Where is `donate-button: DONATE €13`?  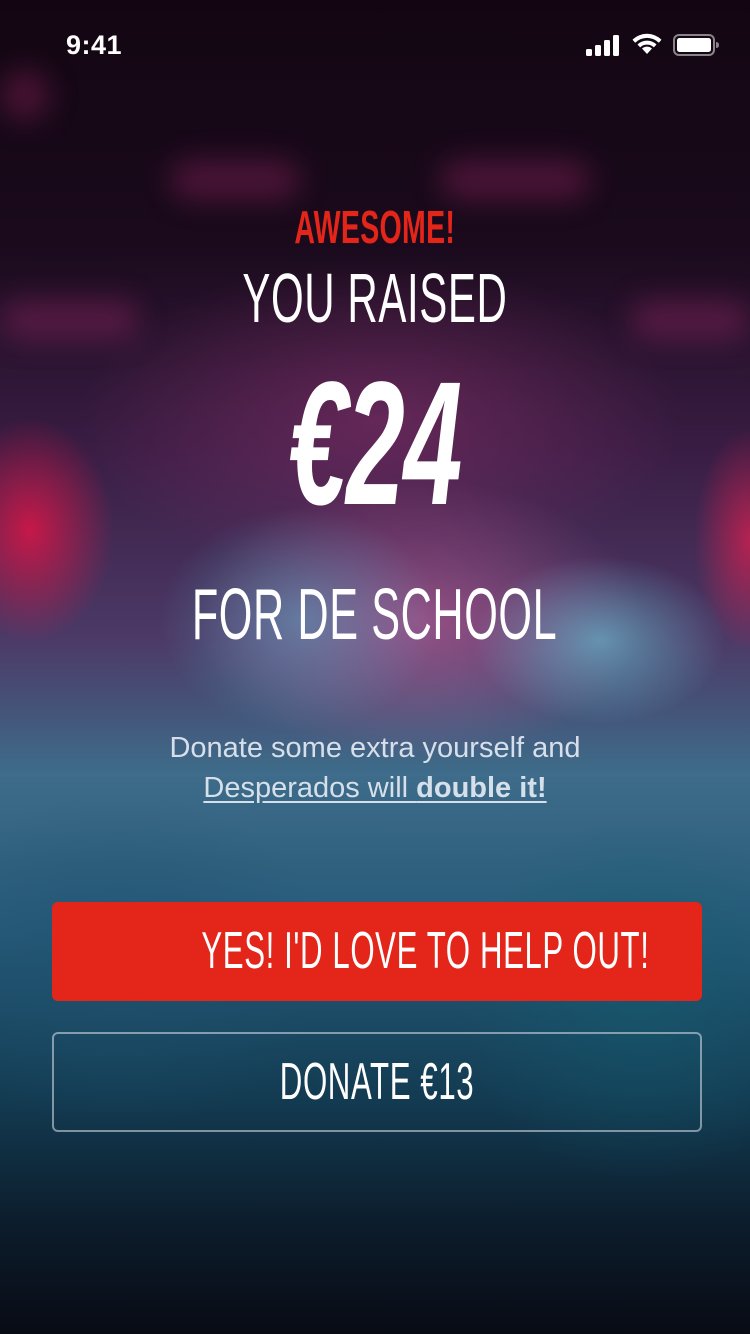 donate-button: DONATE €13 is located at coordinates (377, 1082).